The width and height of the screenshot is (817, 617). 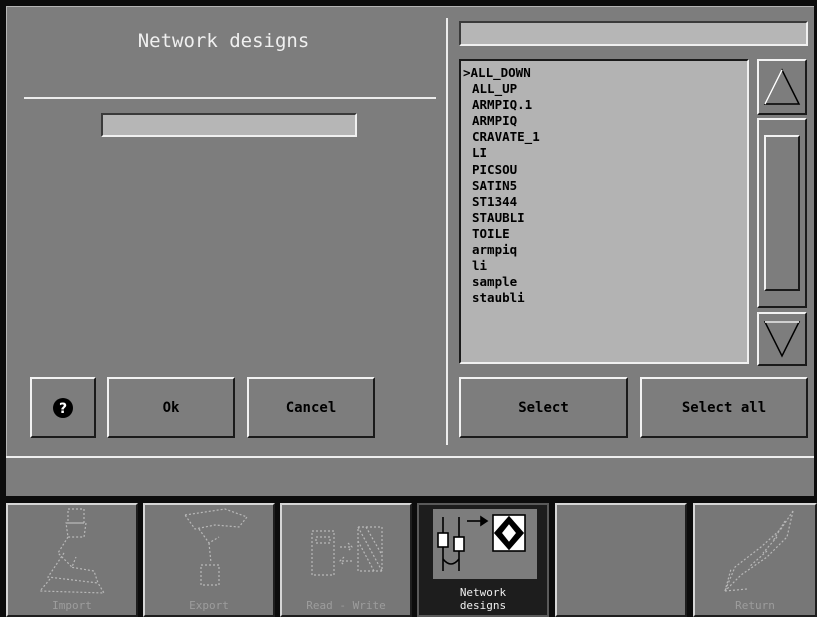 I want to click on design-list-item: ALL_UP, so click(x=605, y=89).